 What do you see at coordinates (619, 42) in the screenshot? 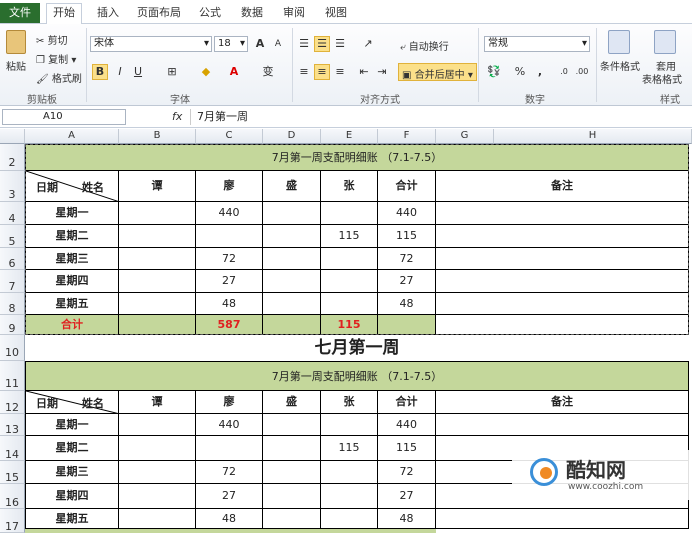
I see `conditional-format-icon` at bounding box center [619, 42].